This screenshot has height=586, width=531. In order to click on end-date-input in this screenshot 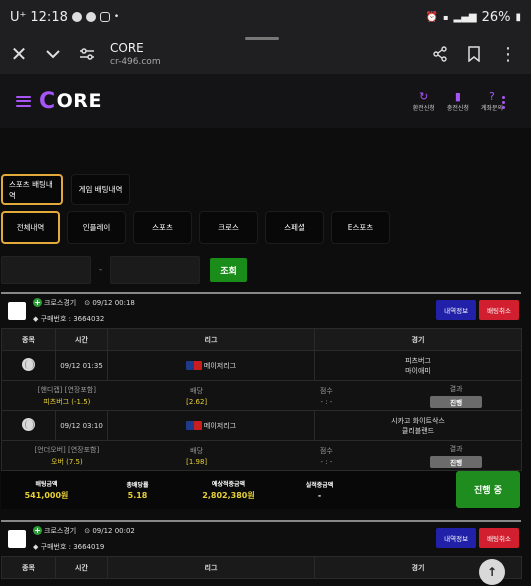, I will do `click(155, 270)`.